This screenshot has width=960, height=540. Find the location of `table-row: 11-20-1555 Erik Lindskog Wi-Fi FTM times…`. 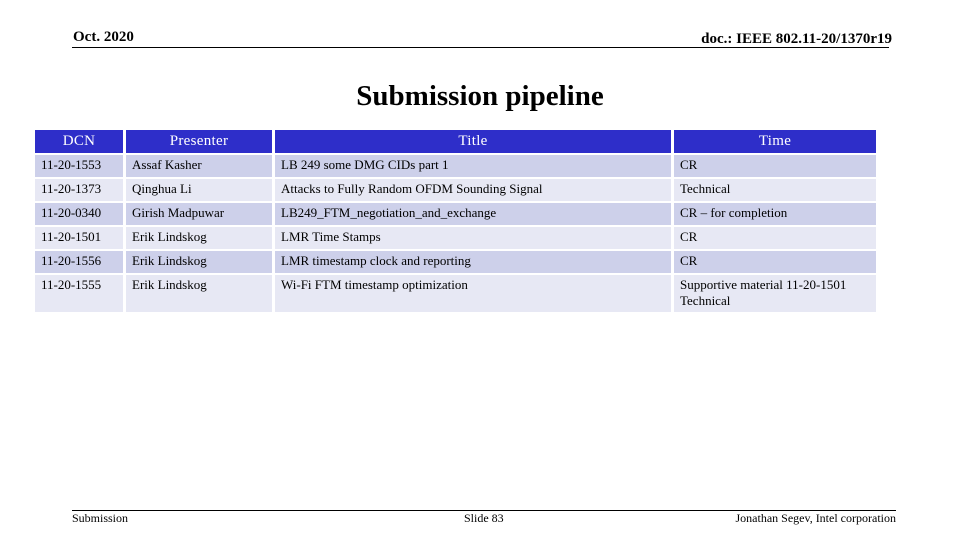

table-row: 11-20-1555 Erik Lindskog Wi-Fi FTM times… is located at coordinates (455, 293).